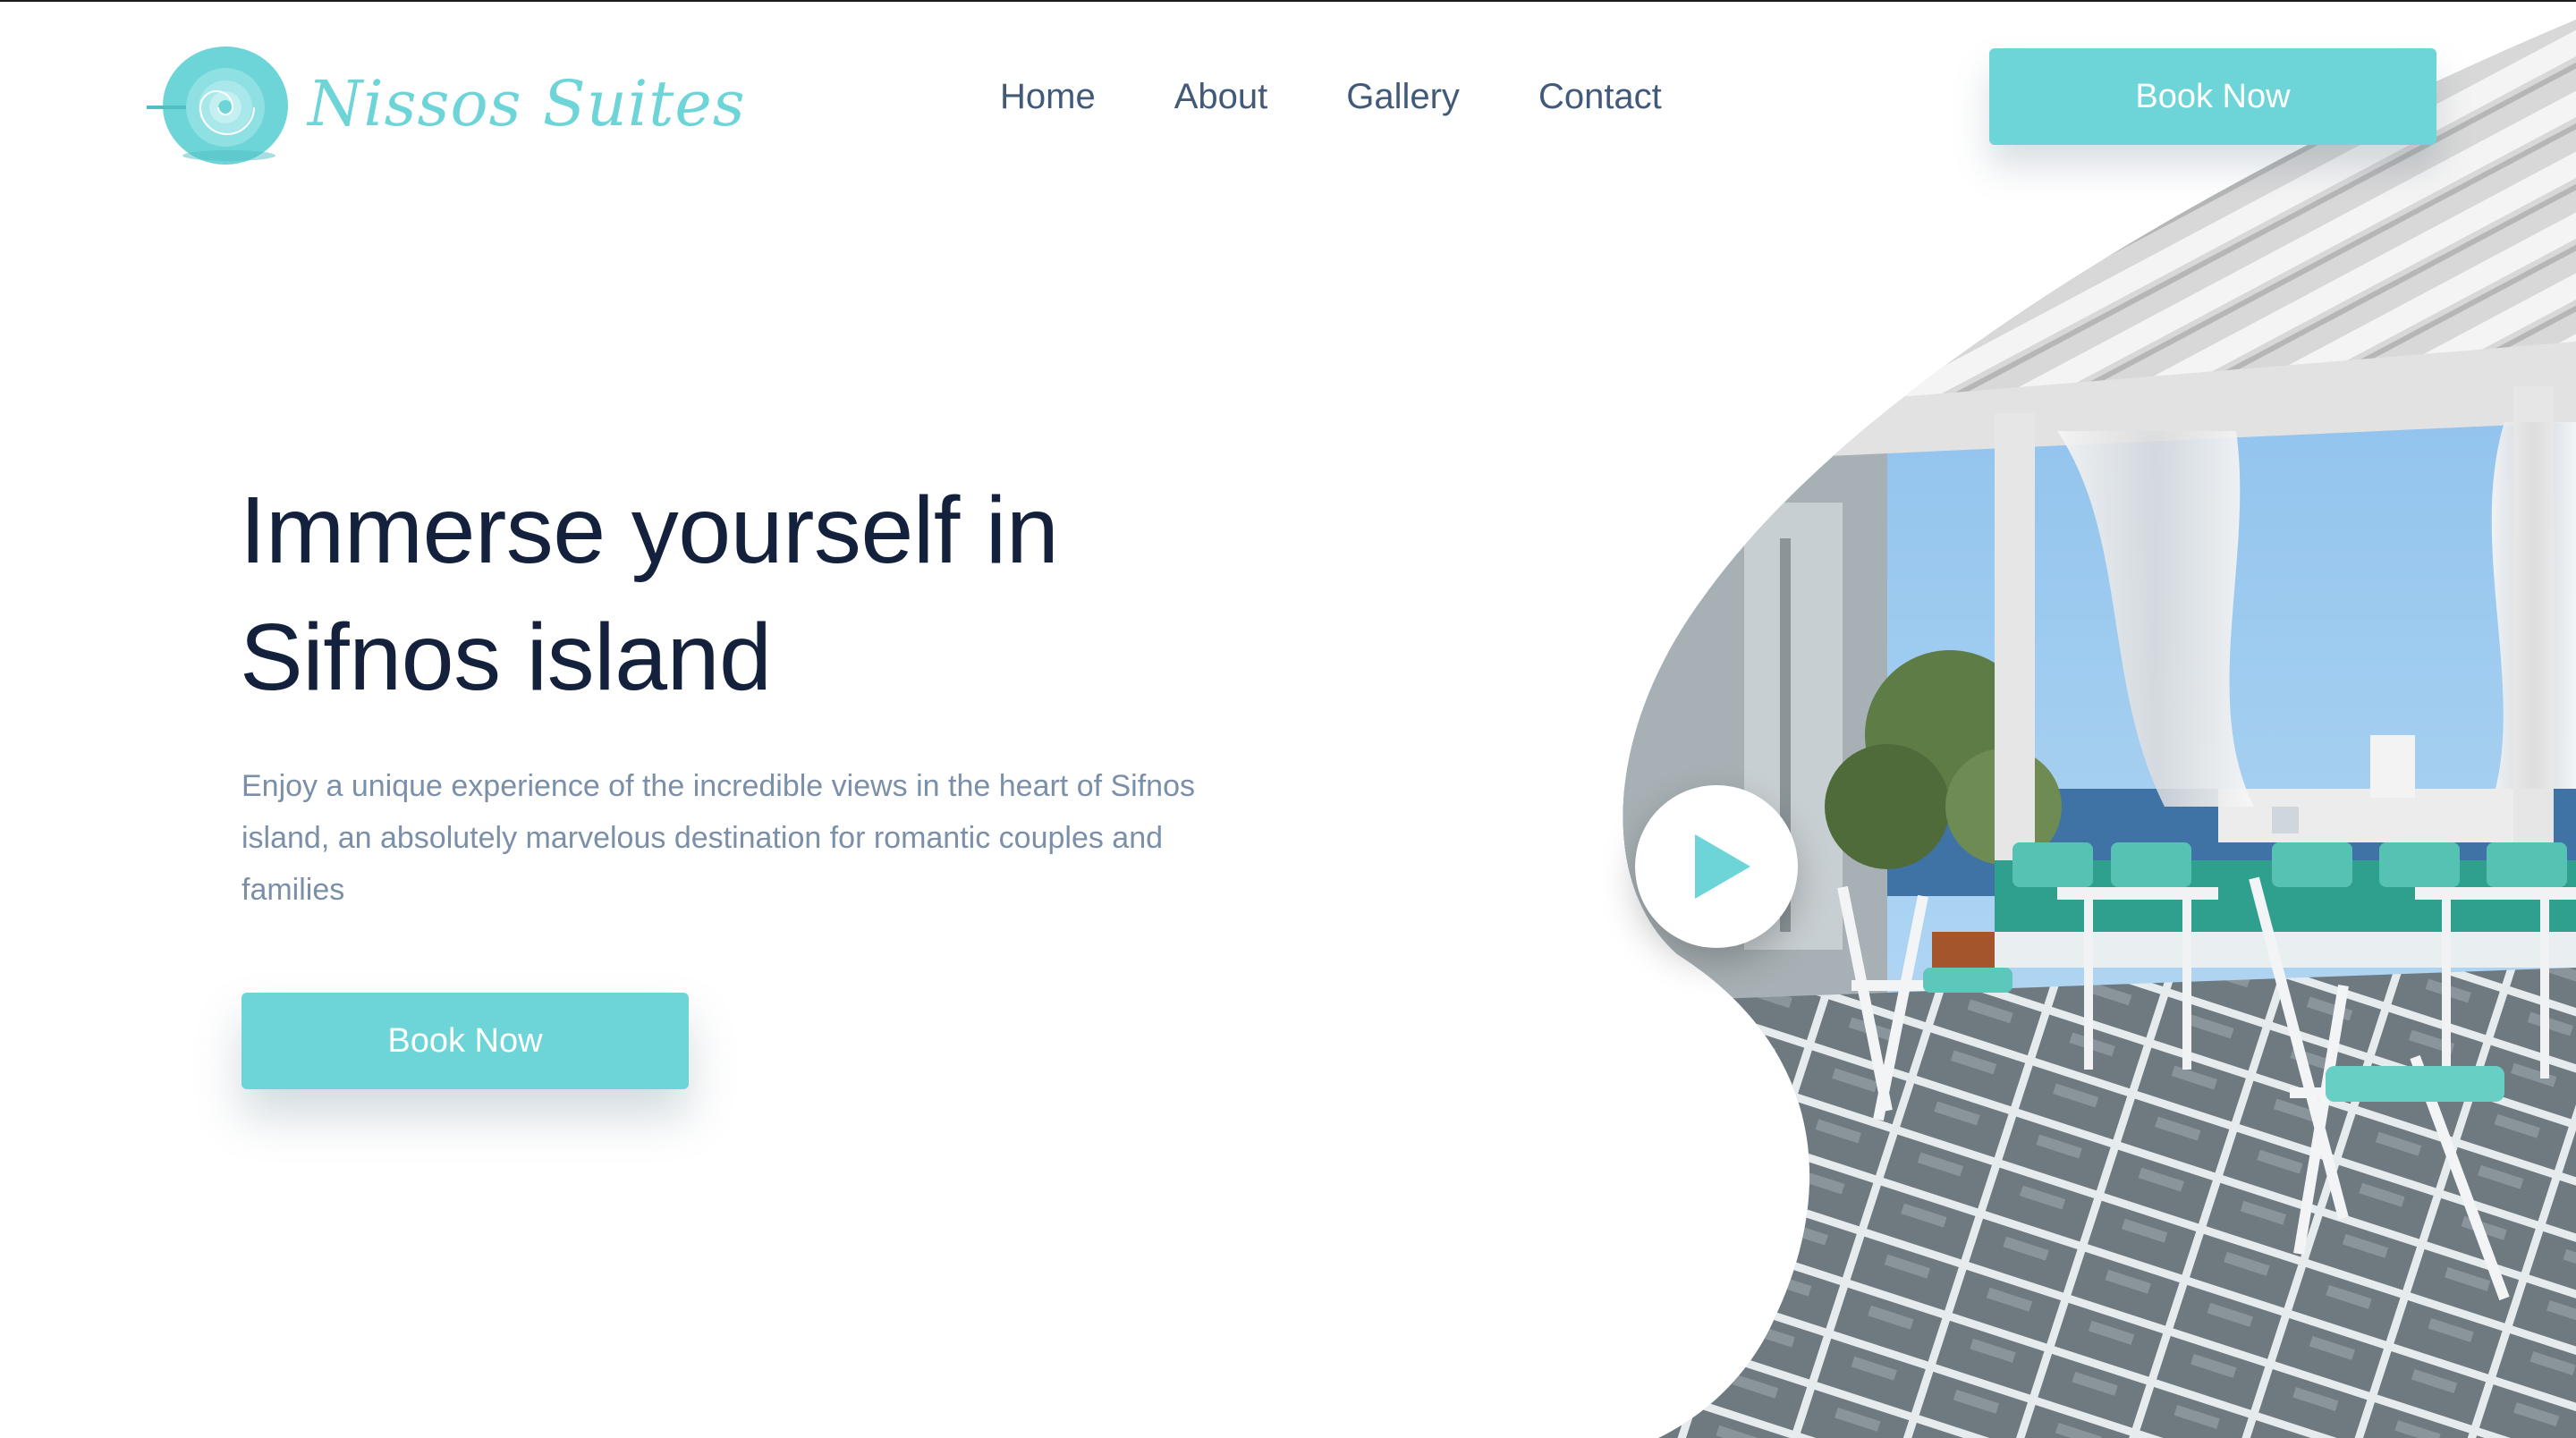 The width and height of the screenshot is (2576, 1438). Describe the element at coordinates (1048, 97) in the screenshot. I see `nav-item-home: Home` at that location.